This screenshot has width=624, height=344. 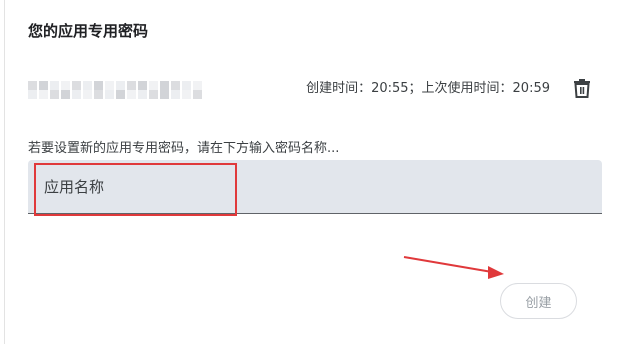 I want to click on create-button: 创建, so click(x=538, y=301).